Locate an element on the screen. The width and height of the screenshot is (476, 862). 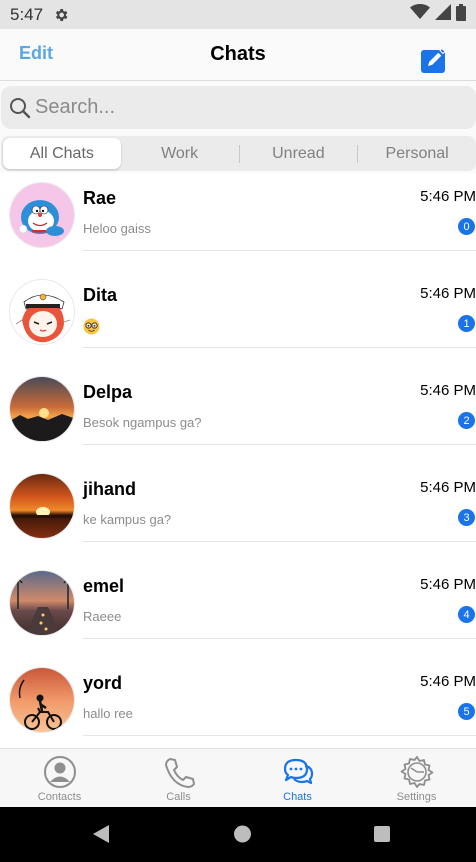
tab-settings: Settings is located at coordinates (416, 778).